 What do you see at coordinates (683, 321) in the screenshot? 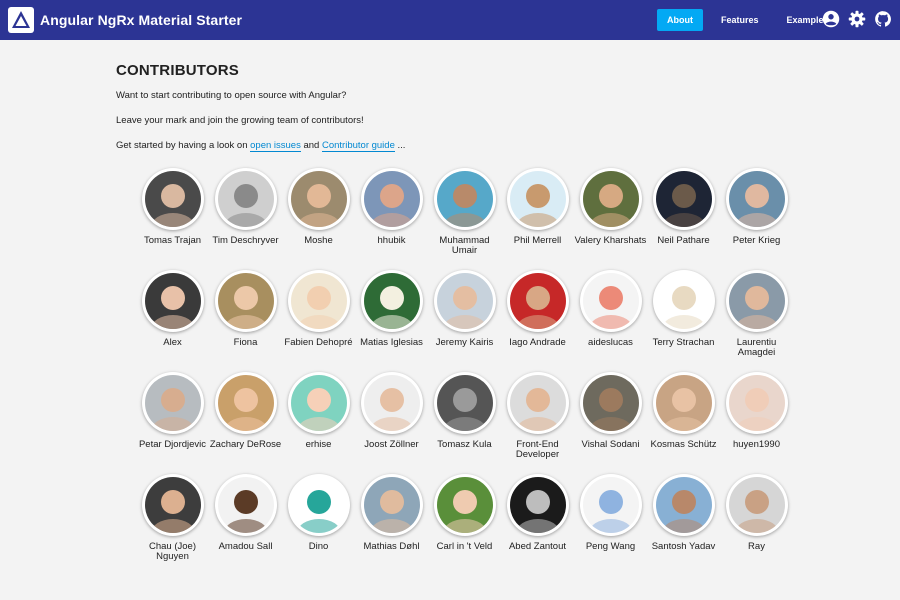
I see `contributor-card: Terry Strachan` at bounding box center [683, 321].